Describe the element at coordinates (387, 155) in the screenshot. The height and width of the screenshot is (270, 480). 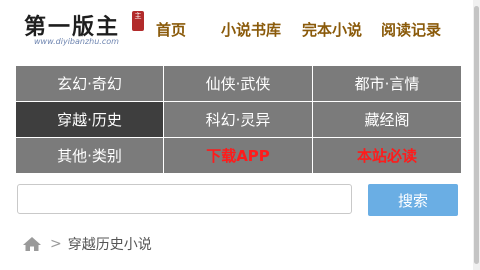
I see `menu-item-must-read: 本站必读` at that location.